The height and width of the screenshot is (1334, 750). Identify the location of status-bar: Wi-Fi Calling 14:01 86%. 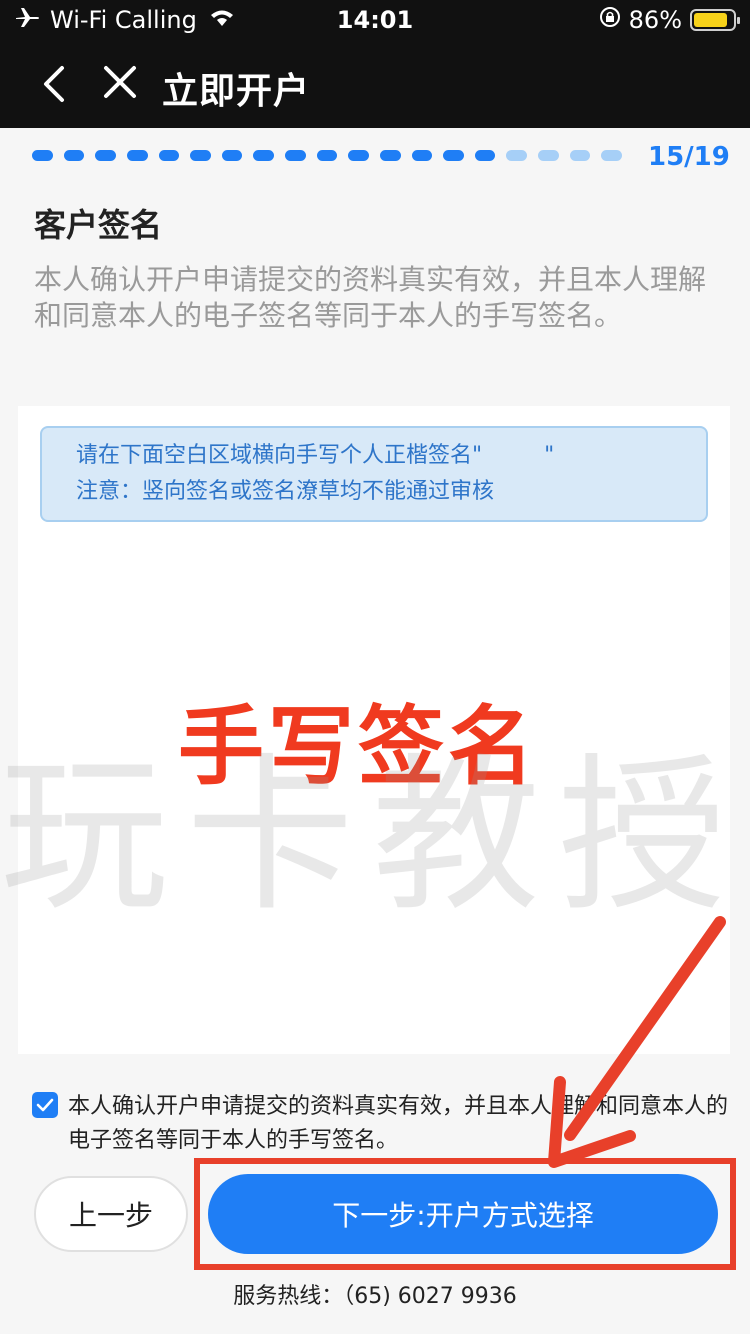
(375, 22).